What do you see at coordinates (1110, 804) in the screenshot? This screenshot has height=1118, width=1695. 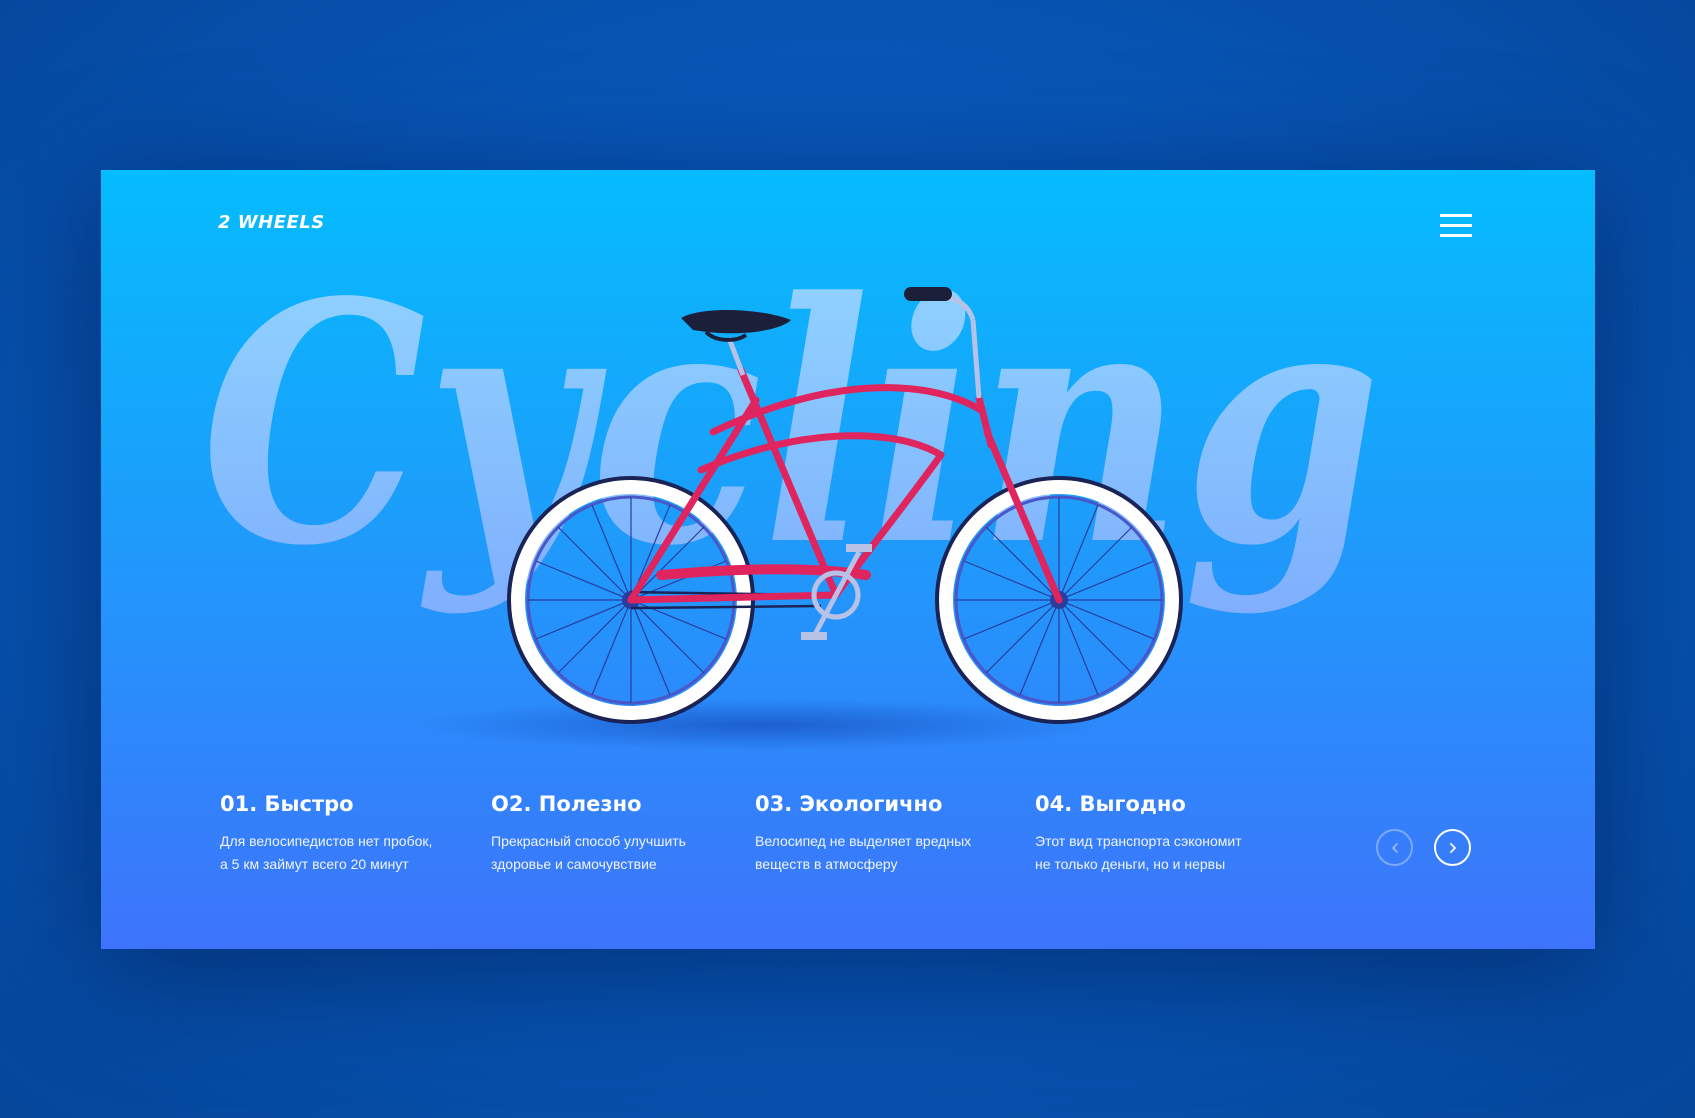 I see `feature-title: 04. Выгодно` at bounding box center [1110, 804].